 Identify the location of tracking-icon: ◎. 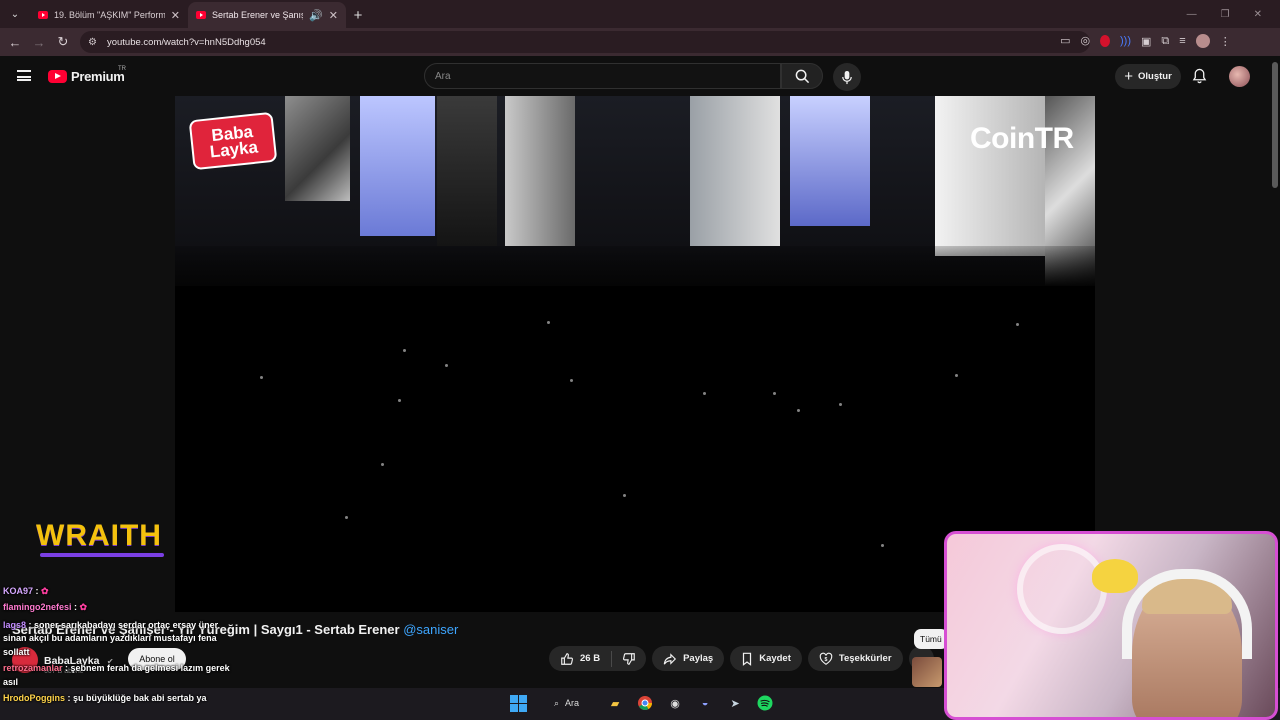
(1086, 40).